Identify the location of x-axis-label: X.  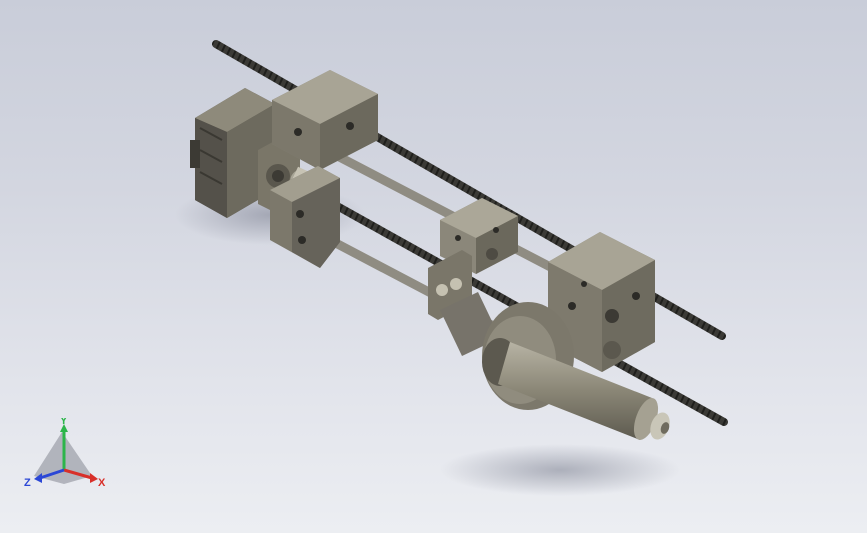
(102, 483).